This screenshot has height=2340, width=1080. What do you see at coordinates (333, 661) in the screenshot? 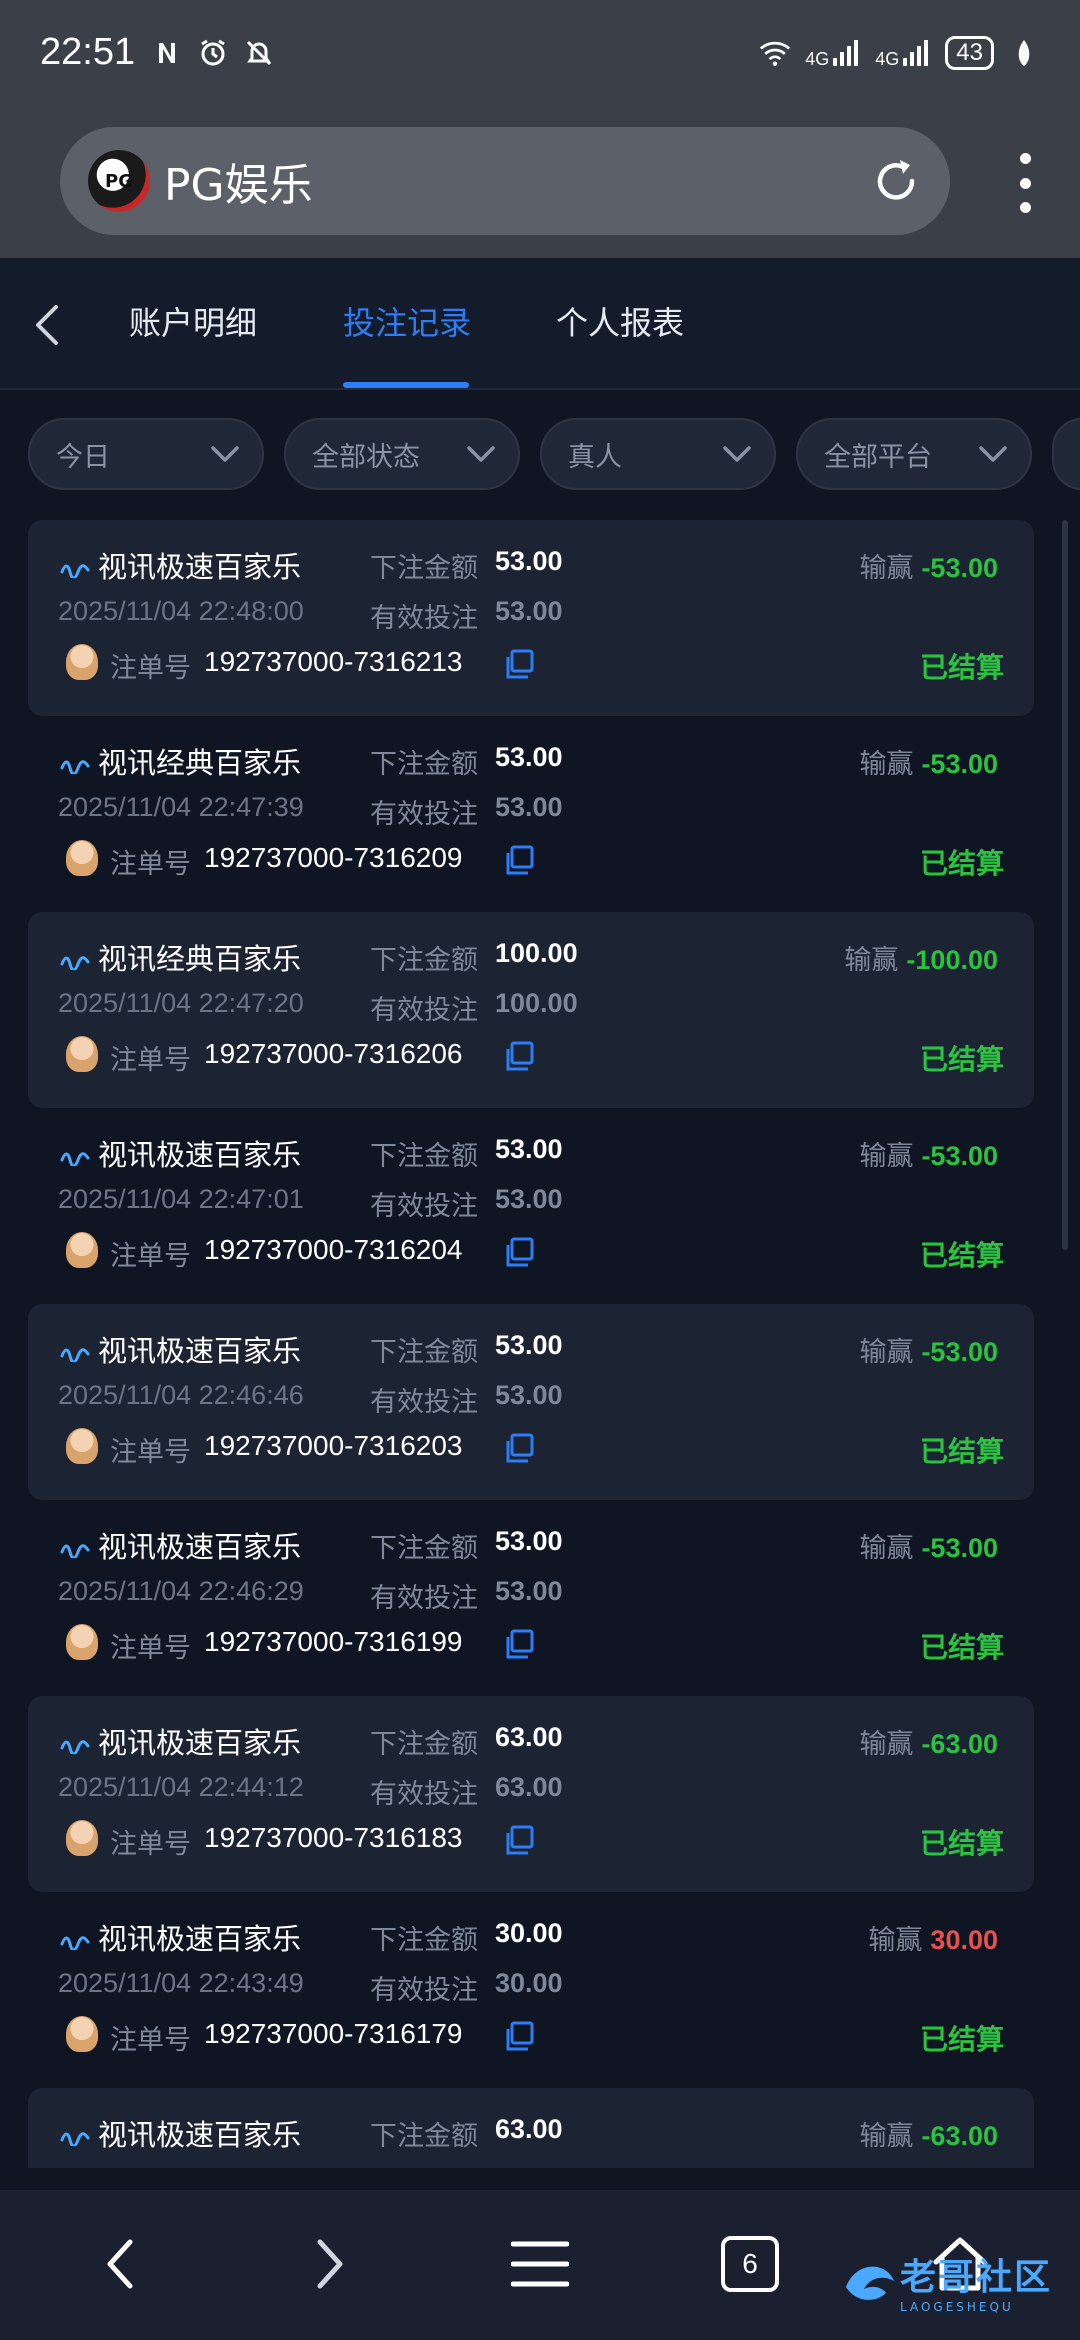
I see `order-number-value: 192737000-7316213` at bounding box center [333, 661].